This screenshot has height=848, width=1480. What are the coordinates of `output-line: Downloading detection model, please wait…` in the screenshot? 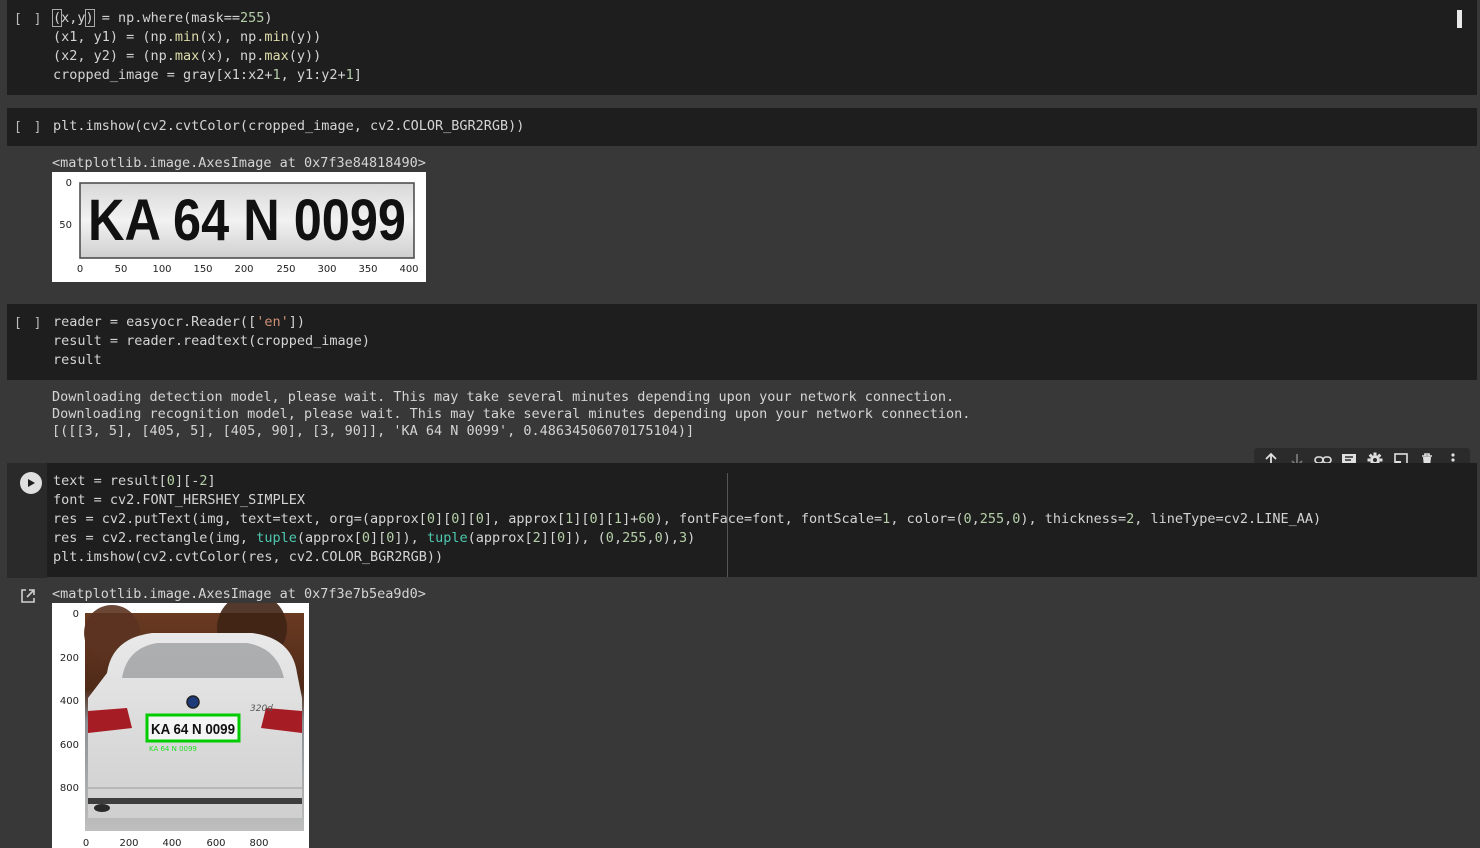 It's located at (503, 397).